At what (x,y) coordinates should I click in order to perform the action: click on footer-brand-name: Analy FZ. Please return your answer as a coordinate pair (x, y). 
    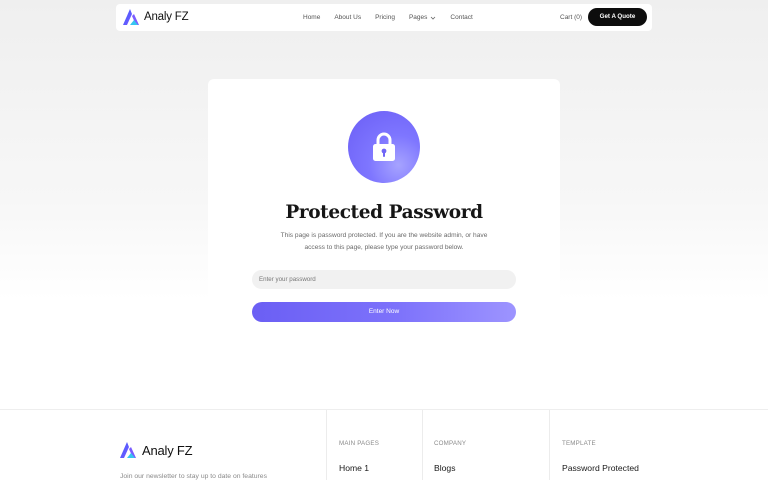
    Looking at the image, I should click on (167, 450).